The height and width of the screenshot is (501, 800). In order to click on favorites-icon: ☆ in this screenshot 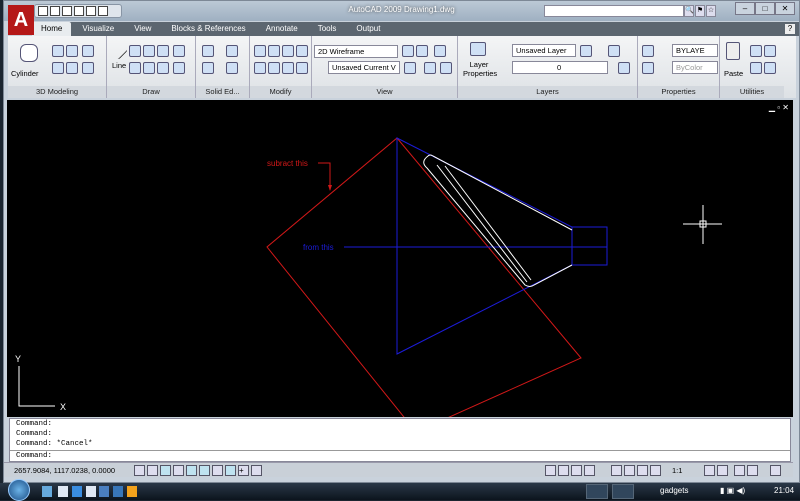, I will do `click(711, 11)`.